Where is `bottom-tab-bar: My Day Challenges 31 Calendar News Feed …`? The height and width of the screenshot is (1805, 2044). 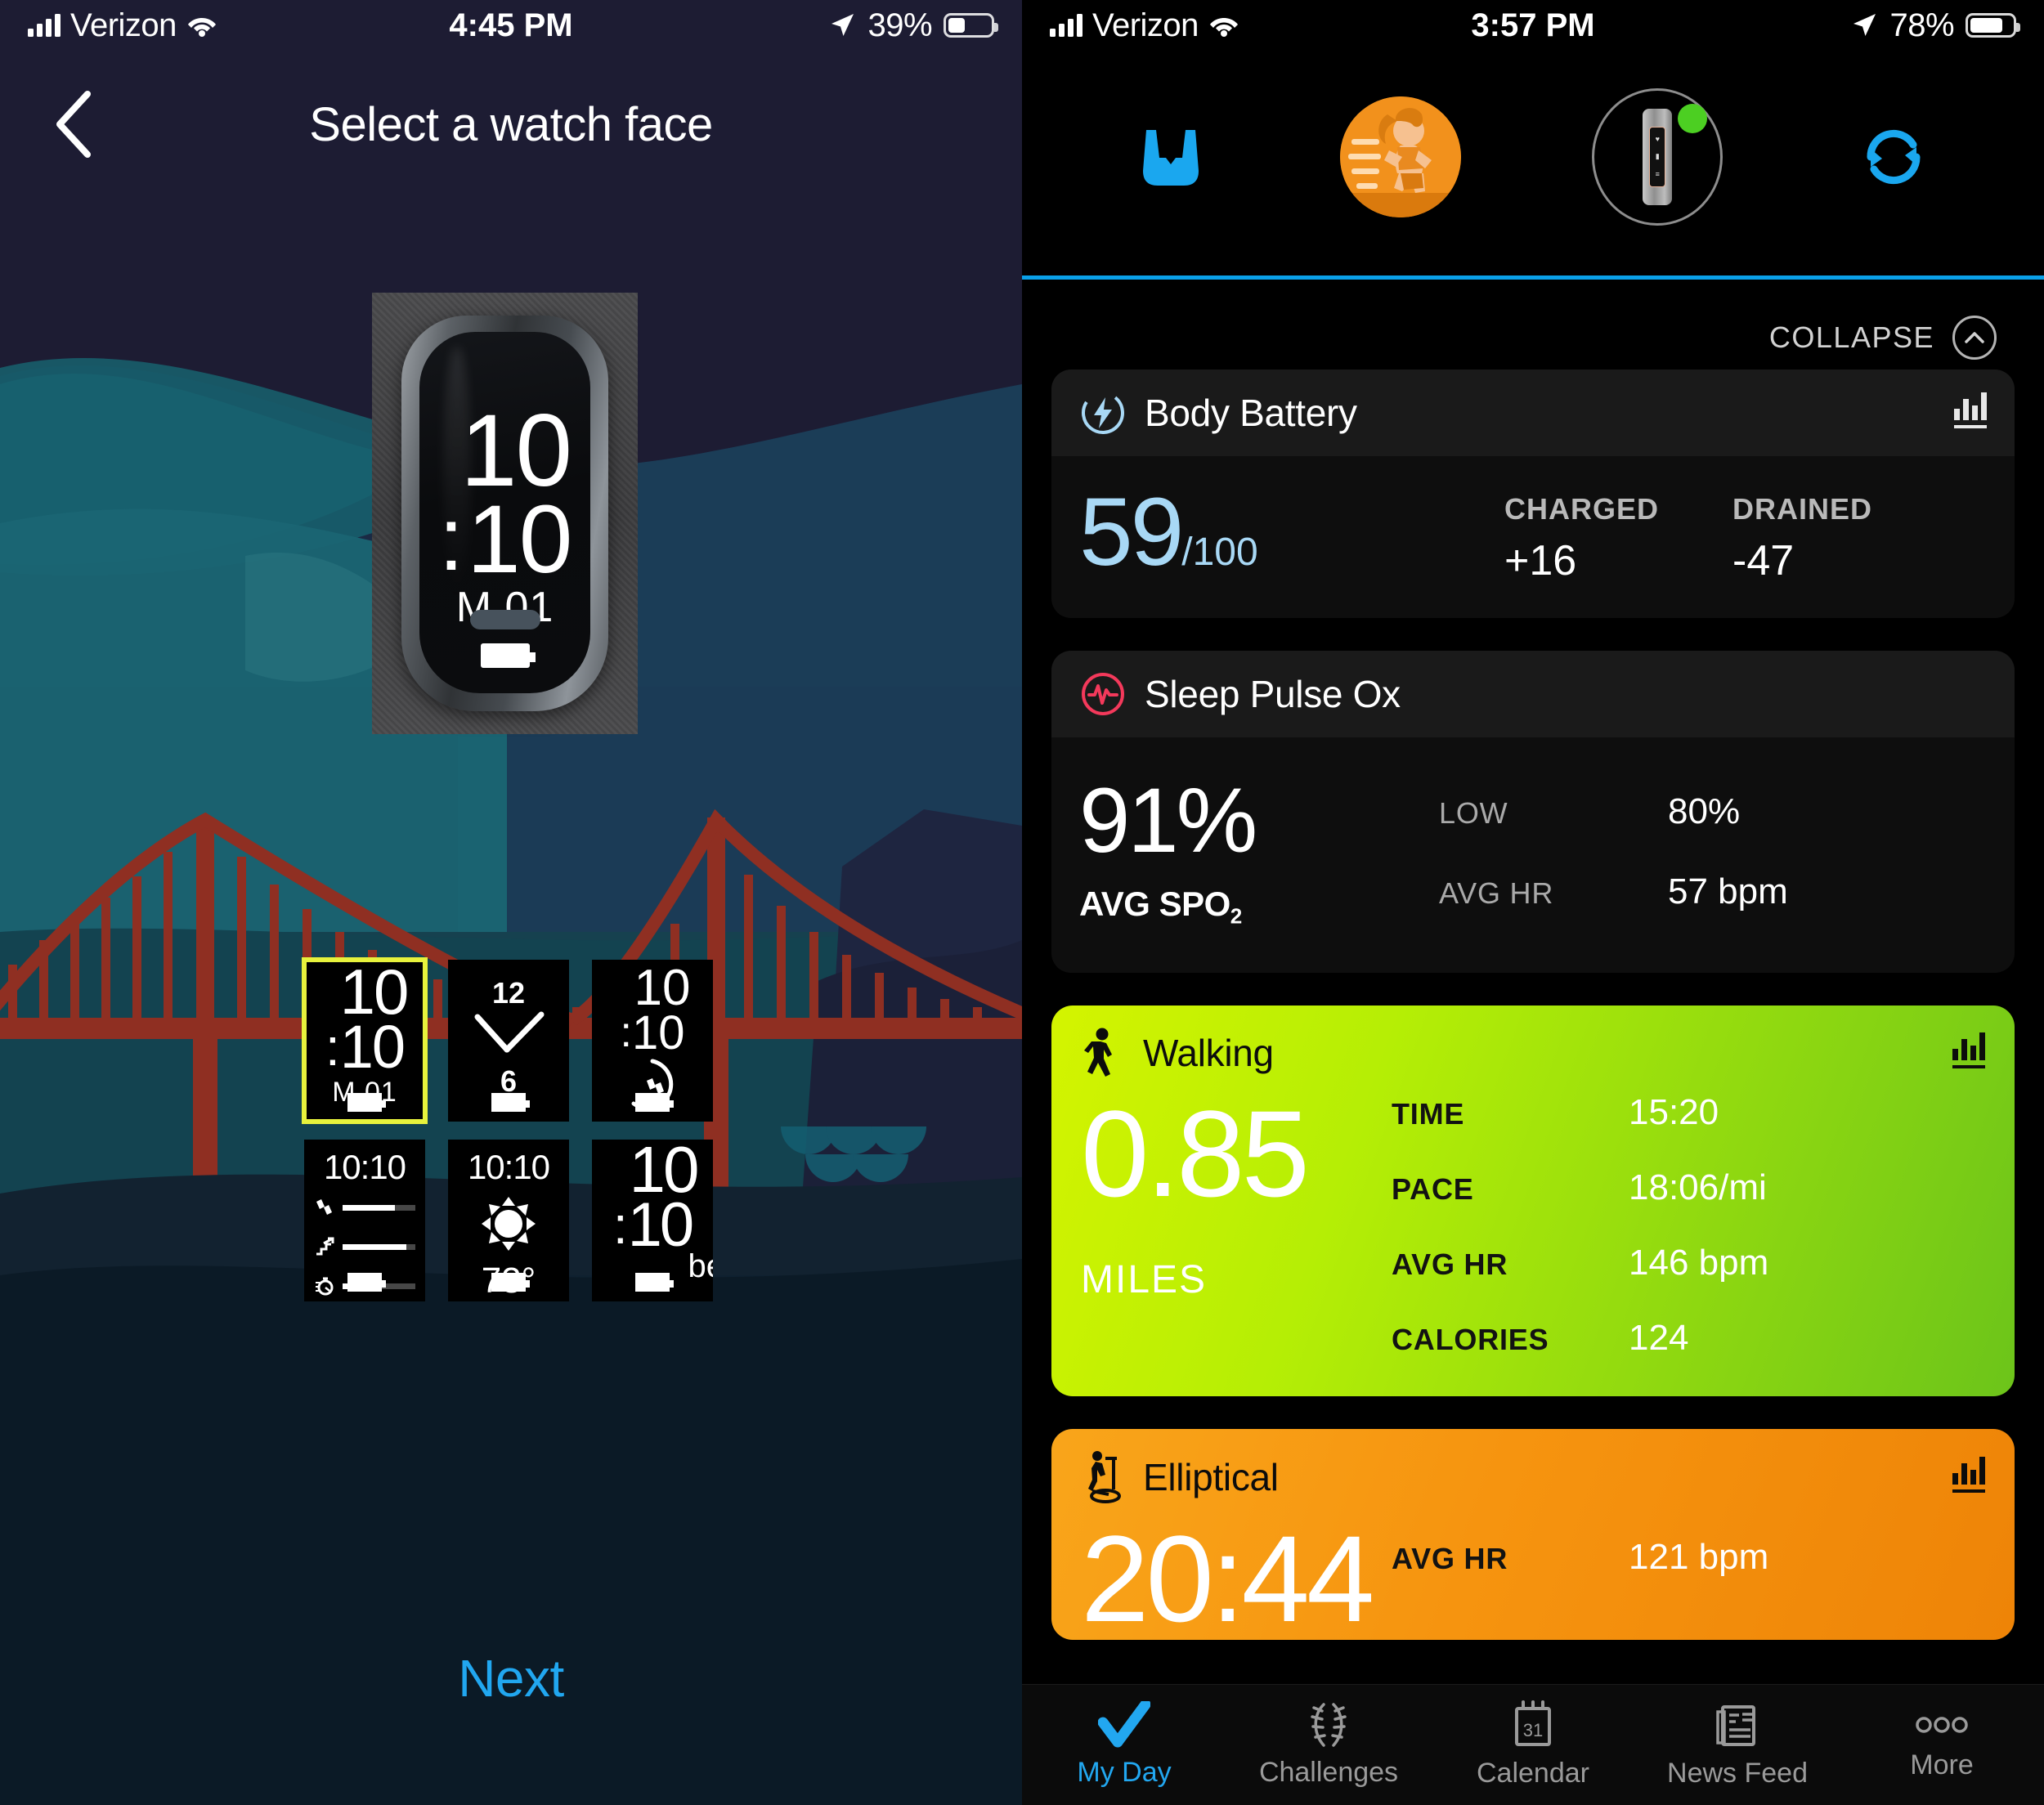
bottom-tab-bar: My Day Challenges 31 Calendar News Feed … is located at coordinates (1533, 1745).